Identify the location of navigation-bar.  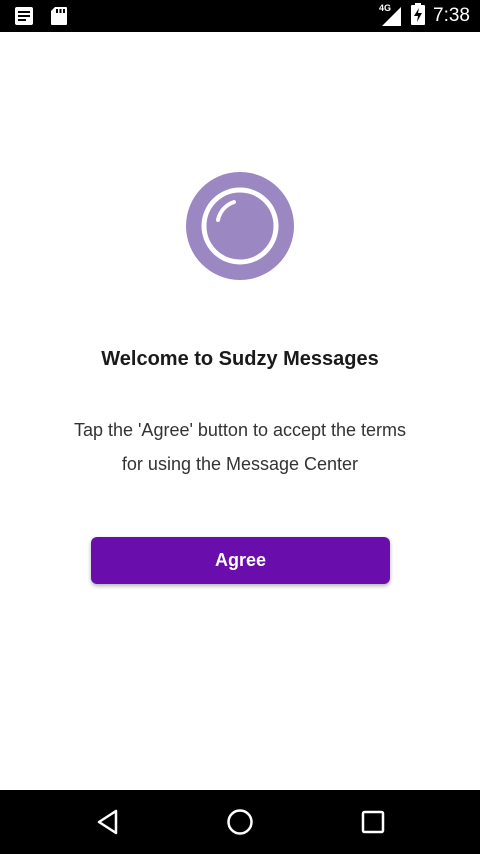
(240, 822).